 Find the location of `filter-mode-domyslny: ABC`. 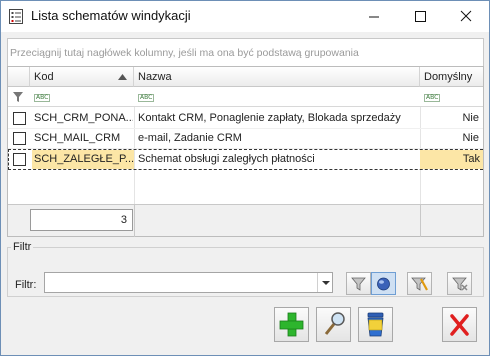

filter-mode-domyslny: ABC is located at coordinates (432, 98).